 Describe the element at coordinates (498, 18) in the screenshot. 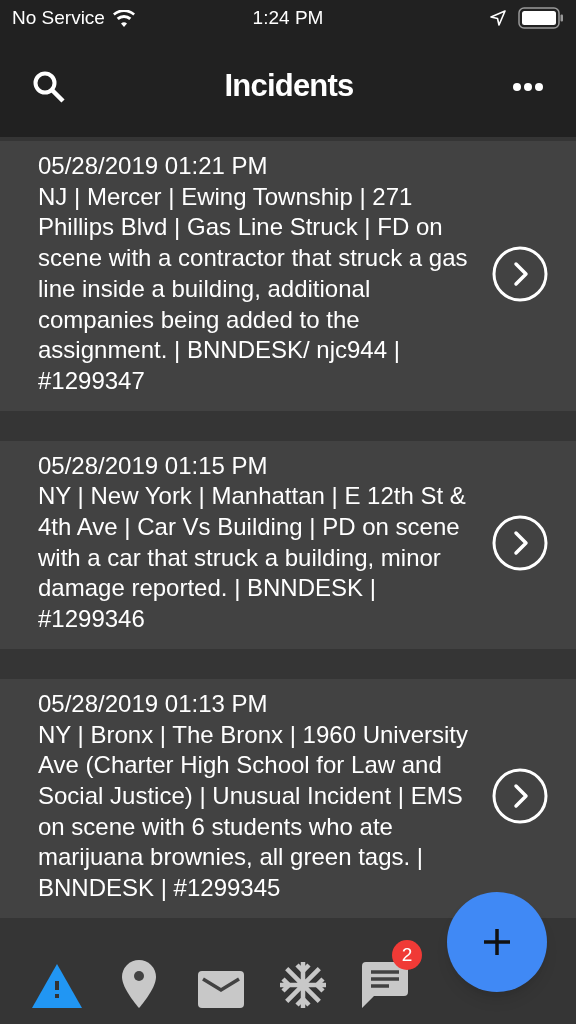

I see `location-arrow-icon` at that location.